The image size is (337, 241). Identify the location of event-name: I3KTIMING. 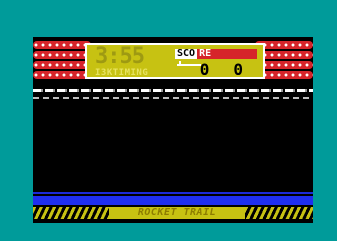
(122, 73).